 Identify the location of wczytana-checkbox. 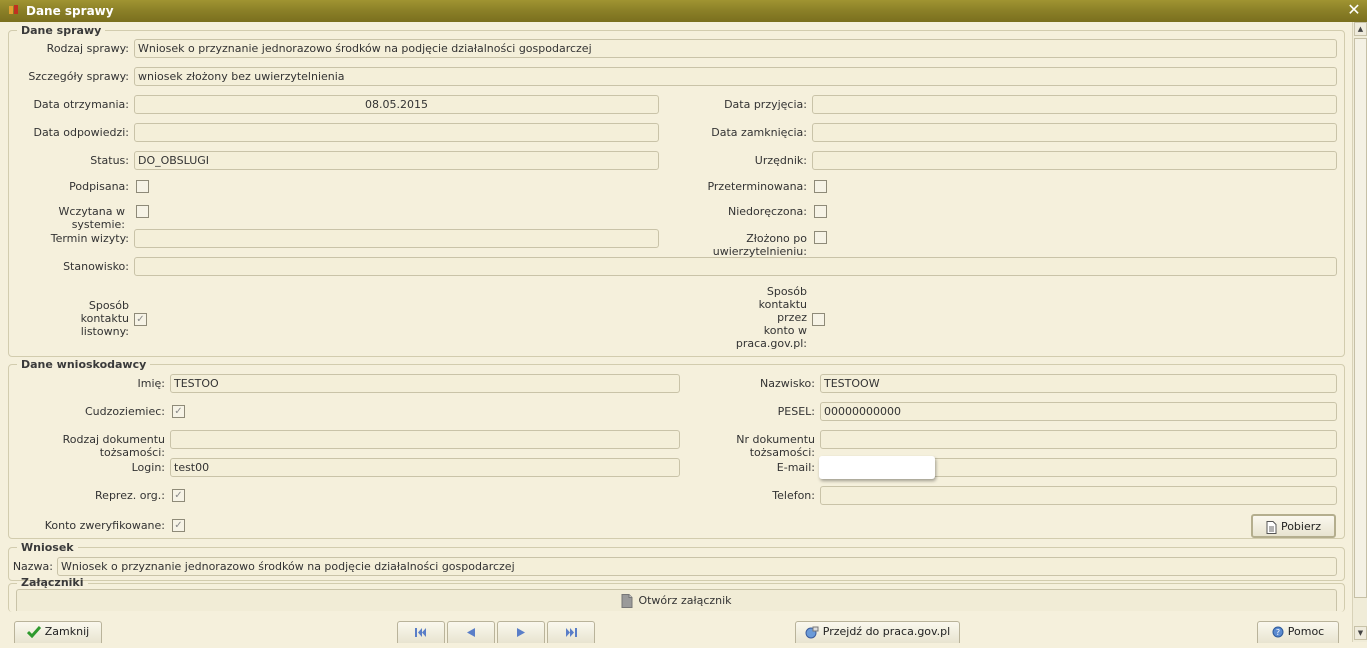
(142, 211).